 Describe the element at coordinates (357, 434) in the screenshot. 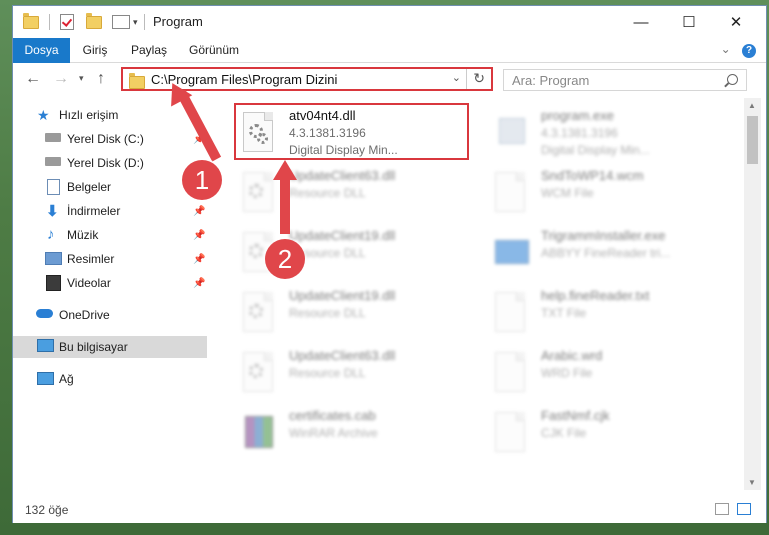

I see `file-item: certificates.cab WinRAR Archive` at that location.